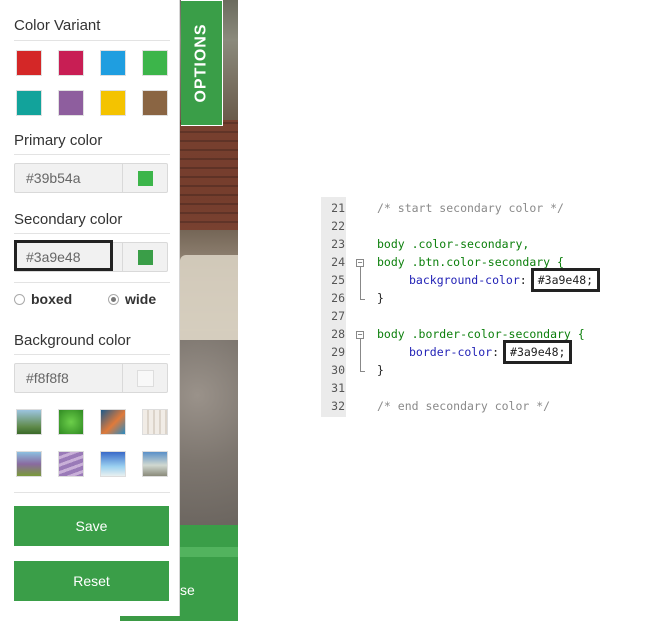 The image size is (654, 621). Describe the element at coordinates (338, 262) in the screenshot. I see `line-number: 24` at that location.